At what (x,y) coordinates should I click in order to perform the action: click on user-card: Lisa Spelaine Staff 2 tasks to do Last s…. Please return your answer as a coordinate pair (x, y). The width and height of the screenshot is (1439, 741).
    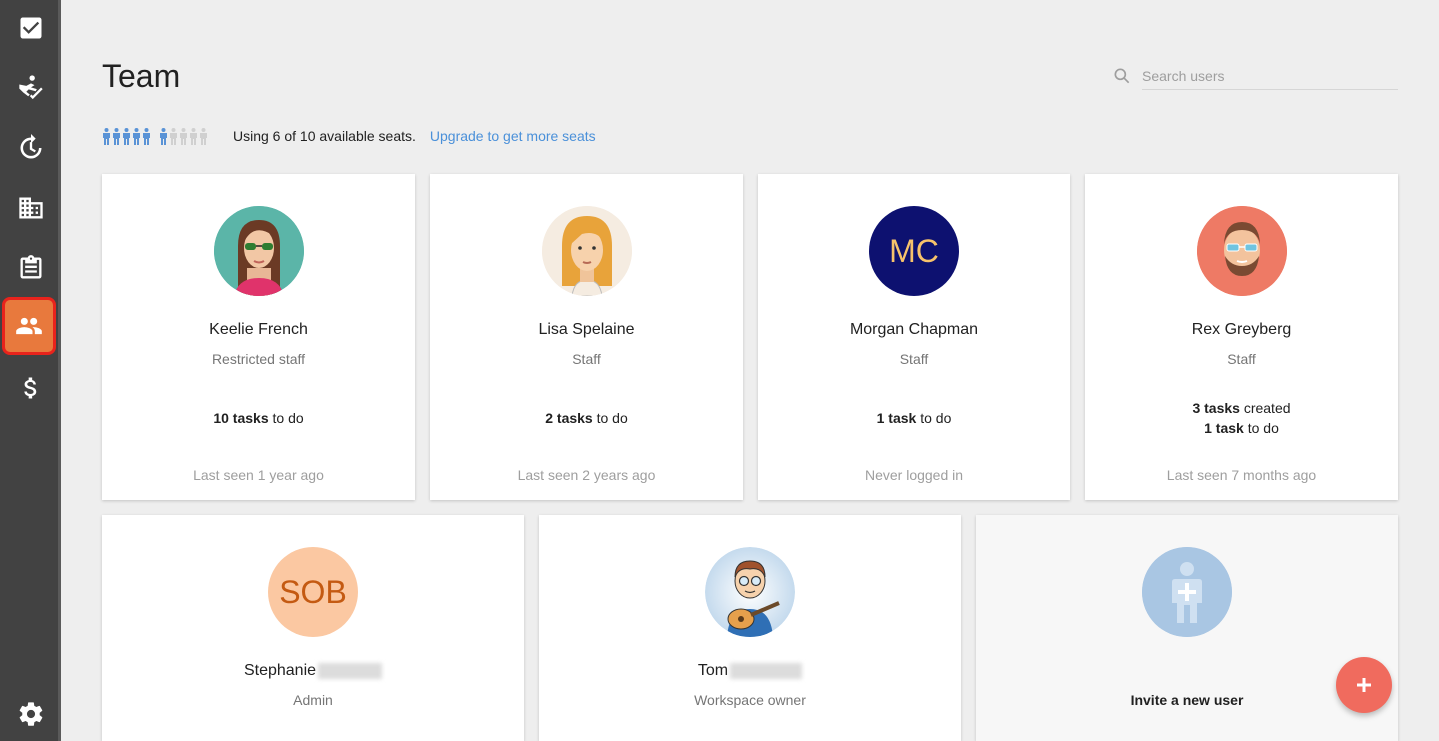
    Looking at the image, I should click on (586, 337).